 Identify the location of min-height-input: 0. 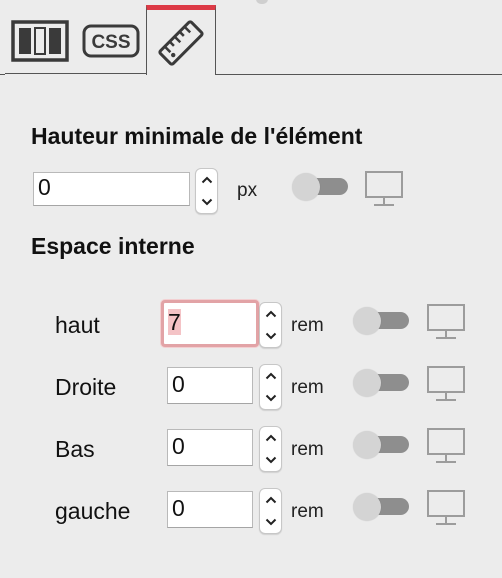
(111, 189).